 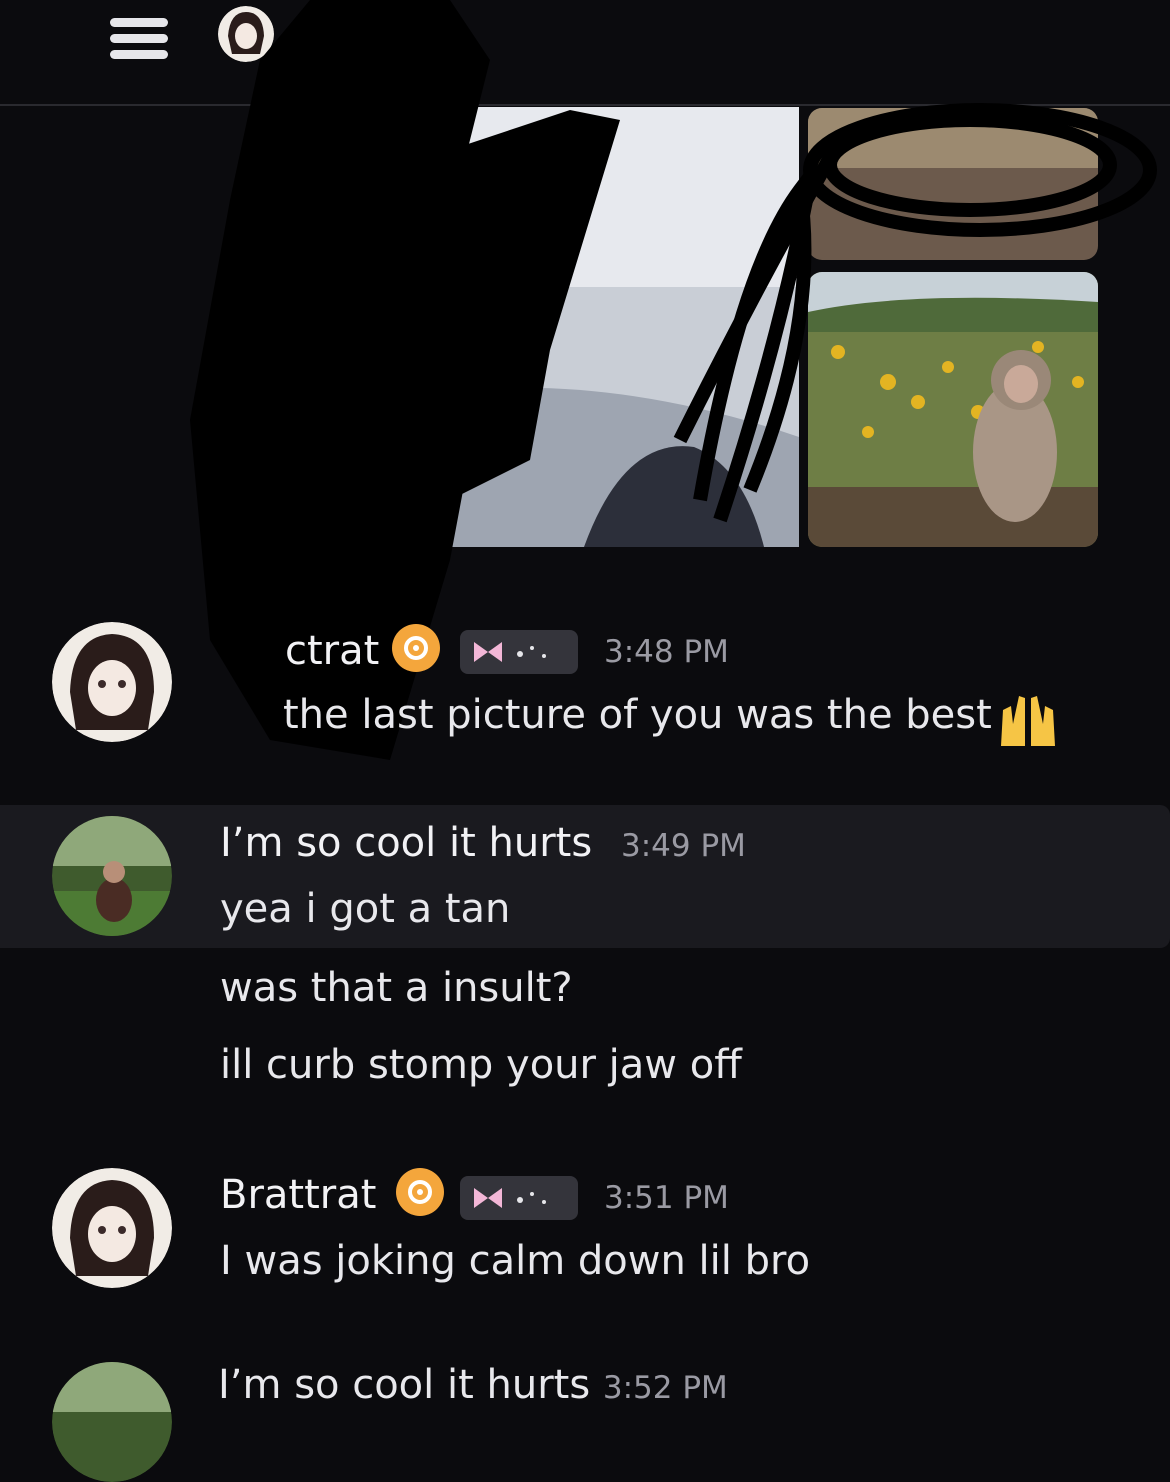 What do you see at coordinates (666, 652) in the screenshot?
I see `message-timestamp: 3:48 PM` at bounding box center [666, 652].